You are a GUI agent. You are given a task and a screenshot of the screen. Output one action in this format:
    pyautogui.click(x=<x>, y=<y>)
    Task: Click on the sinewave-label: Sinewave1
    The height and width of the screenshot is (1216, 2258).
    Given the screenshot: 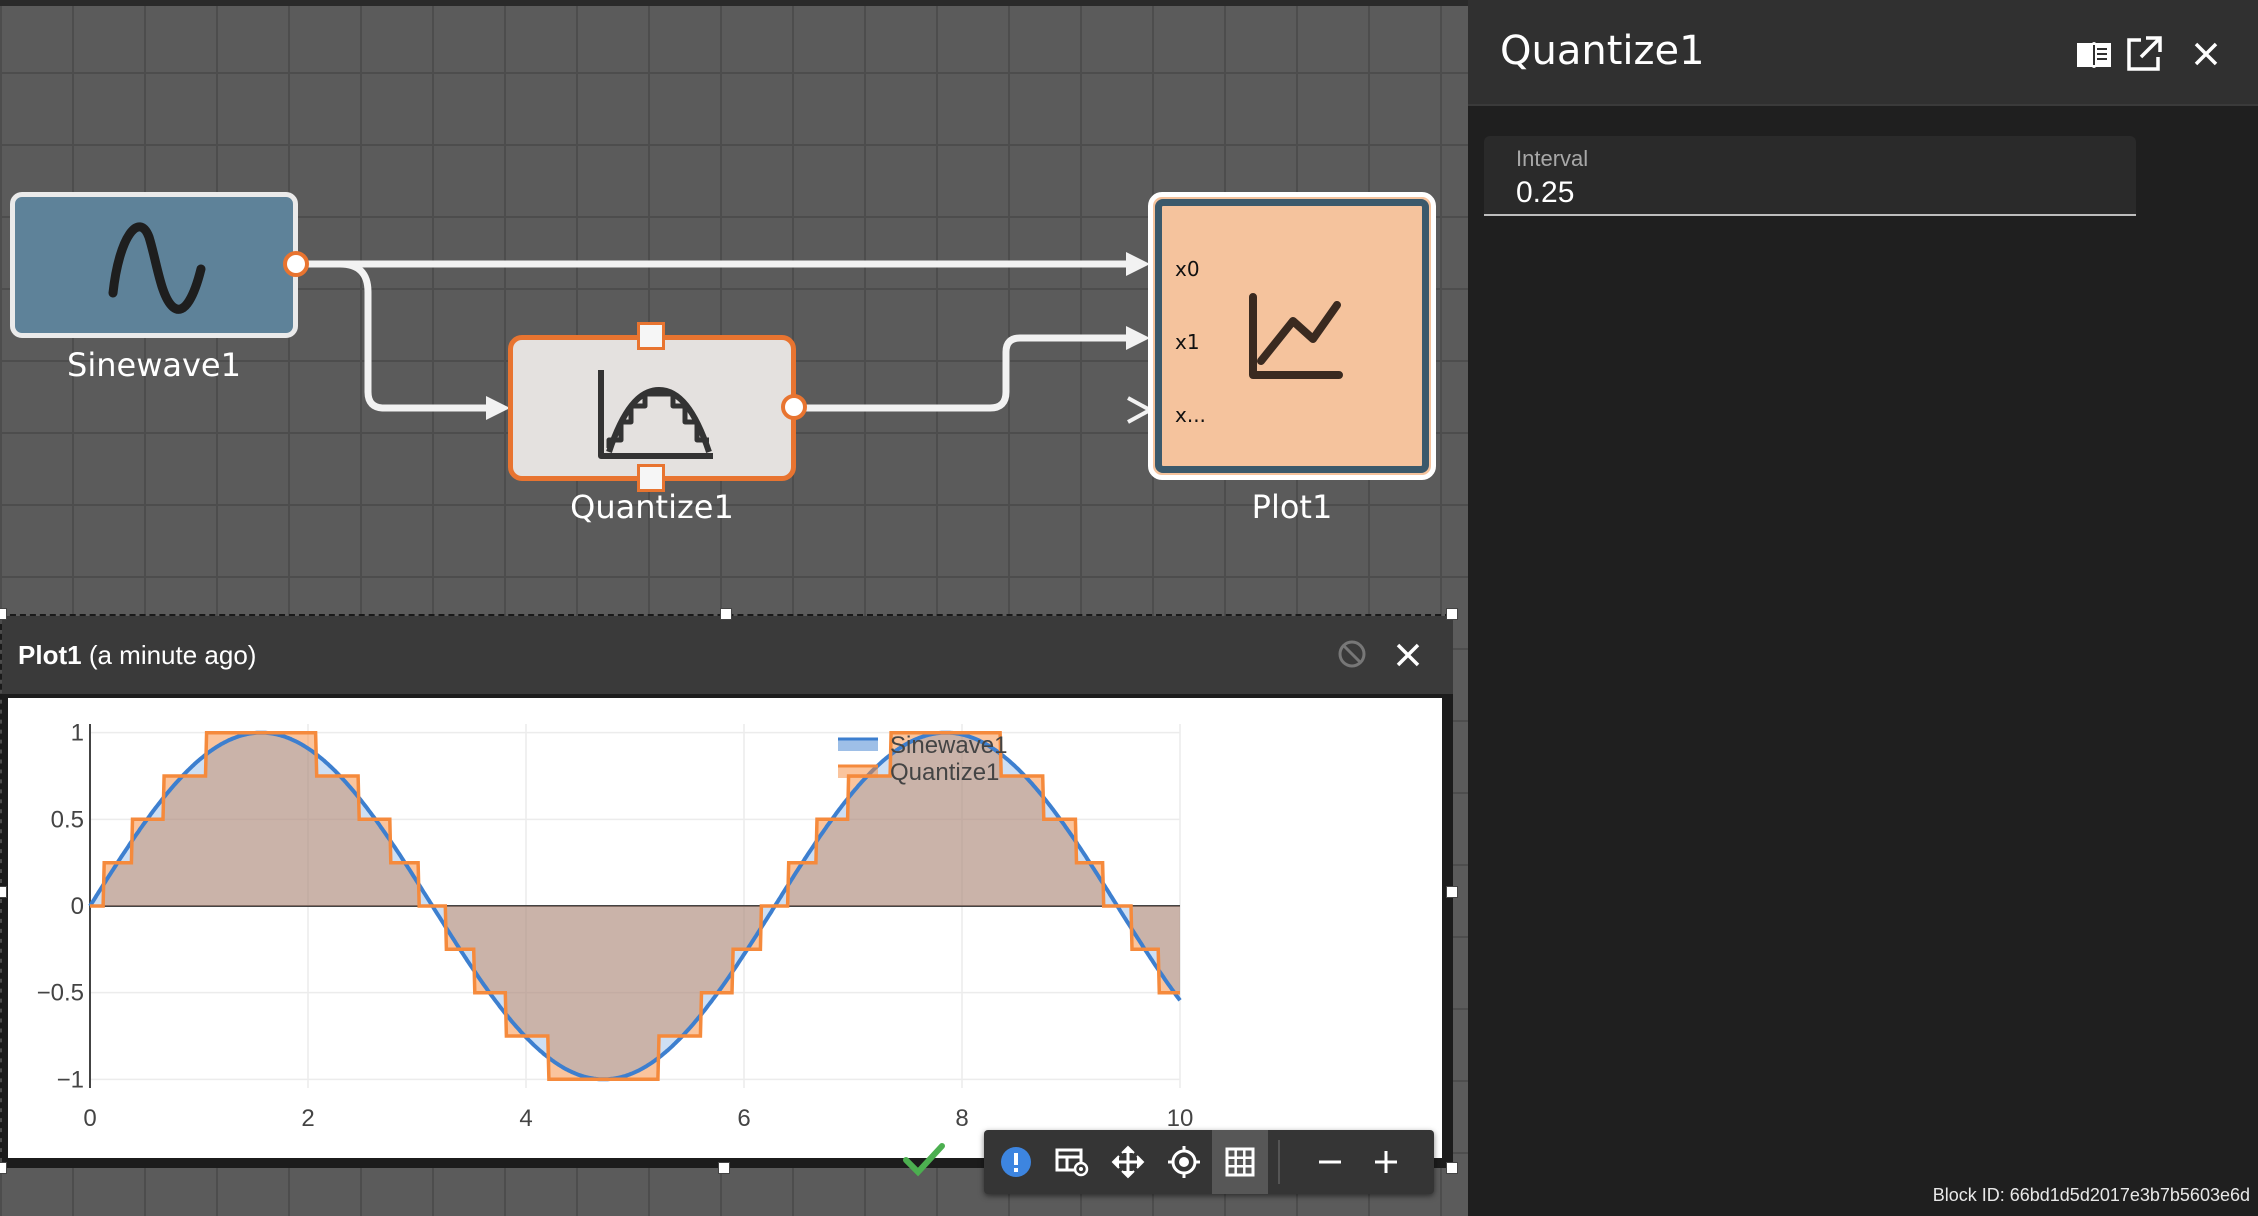 What is the action you would take?
    pyautogui.click(x=154, y=365)
    